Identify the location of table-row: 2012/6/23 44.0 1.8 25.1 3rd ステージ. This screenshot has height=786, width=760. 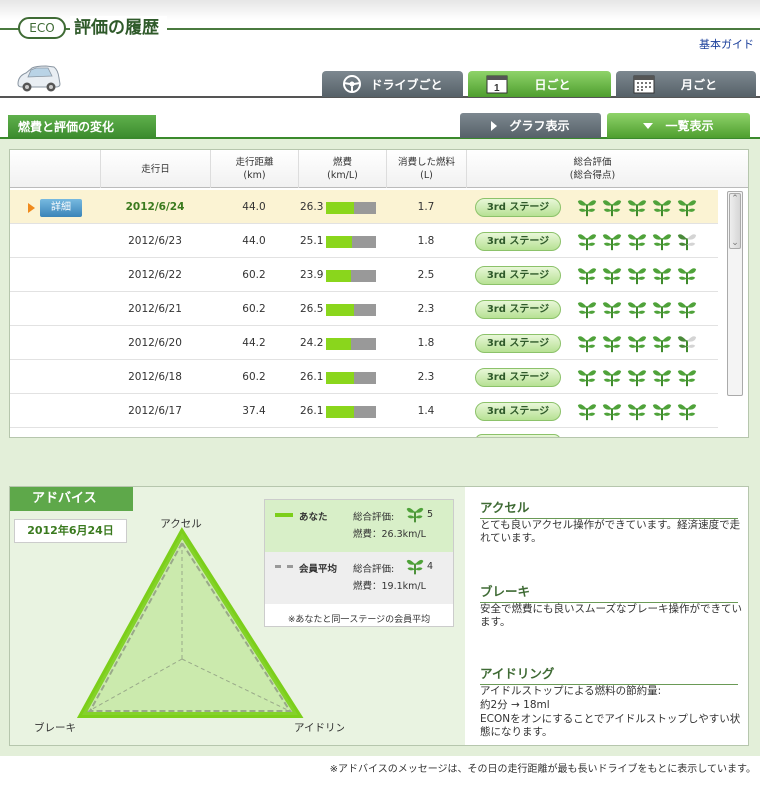
(364, 241).